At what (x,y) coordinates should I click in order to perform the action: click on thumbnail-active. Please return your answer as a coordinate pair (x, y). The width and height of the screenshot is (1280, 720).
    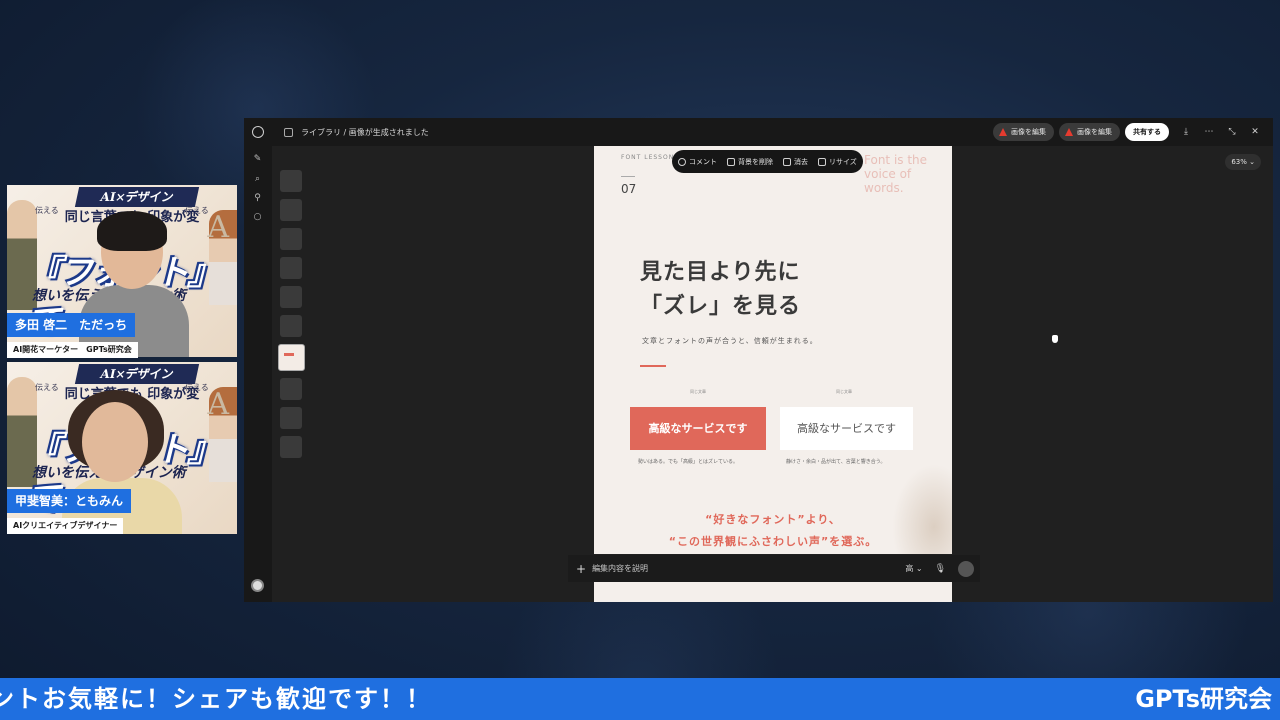
    Looking at the image, I should click on (291, 357).